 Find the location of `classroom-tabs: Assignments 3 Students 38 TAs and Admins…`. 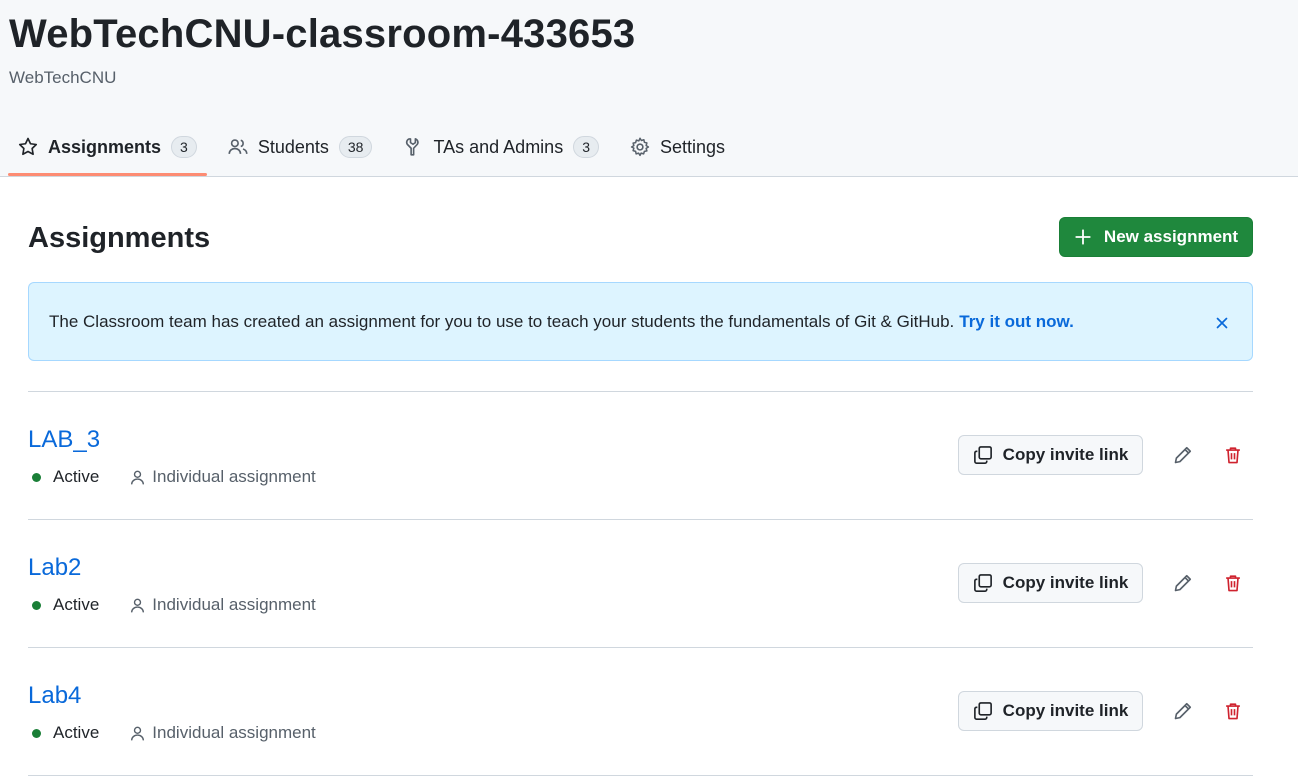

classroom-tabs: Assignments 3 Students 38 TAs and Admins… is located at coordinates (377, 150).